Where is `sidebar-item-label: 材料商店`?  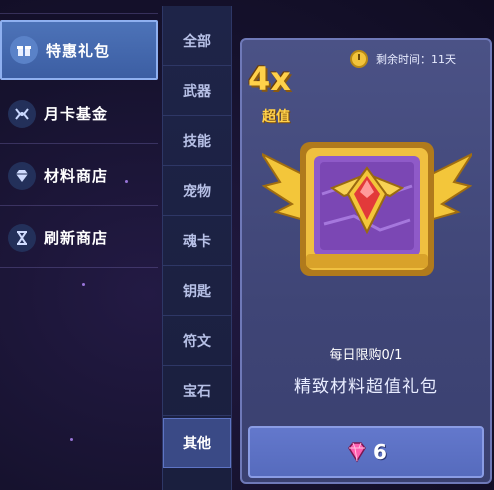 sidebar-item-label: 材料商店 is located at coordinates (76, 176).